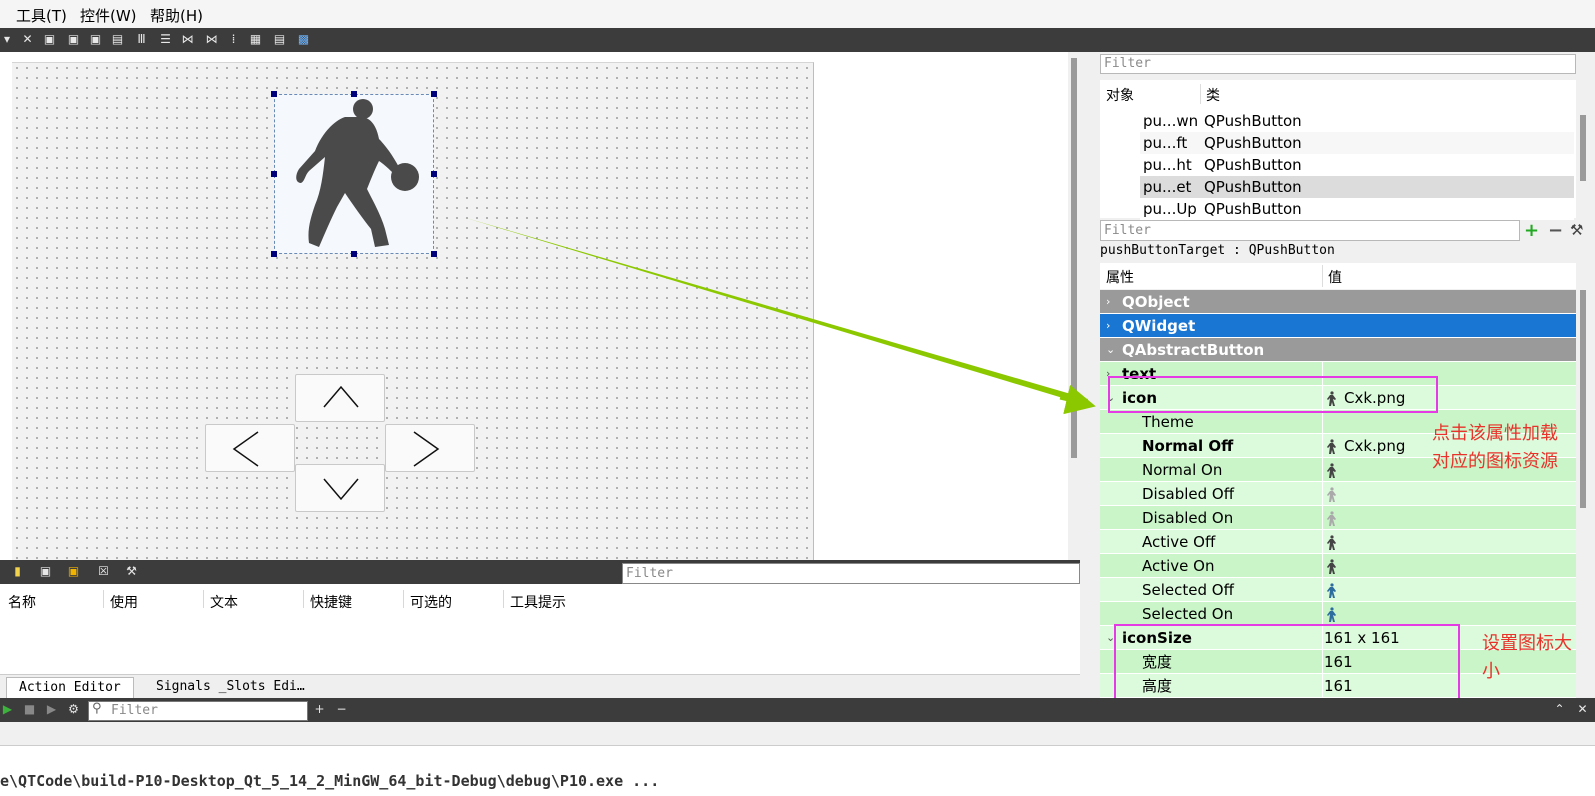 The width and height of the screenshot is (1595, 796). I want to click on search-icon: ⚲, so click(97, 708).